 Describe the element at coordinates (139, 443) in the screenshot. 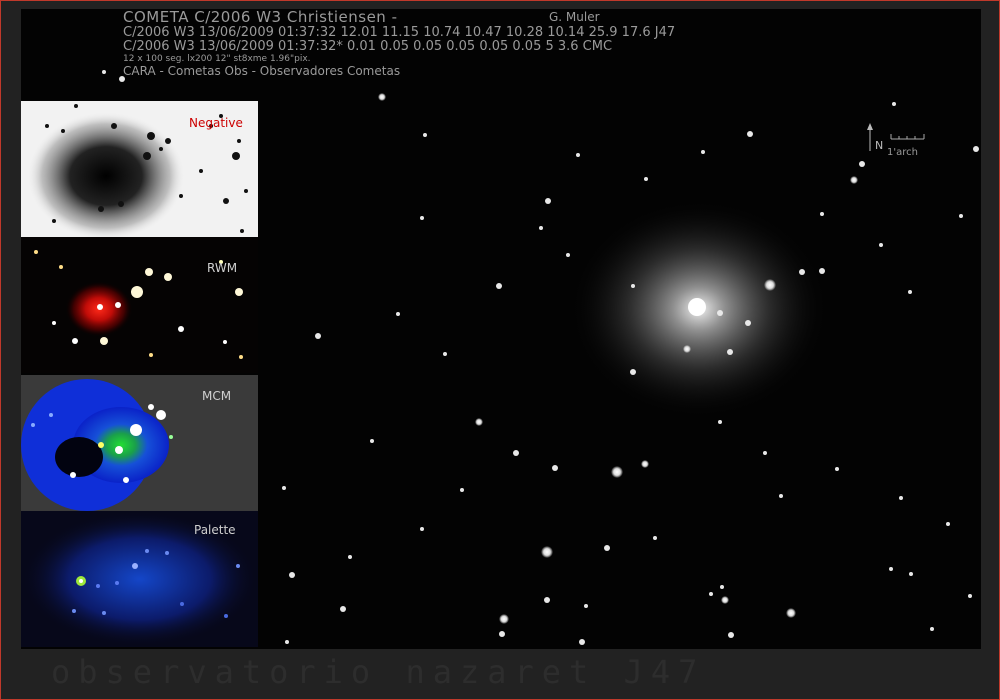

I see `mcm-panel: MCM` at that location.